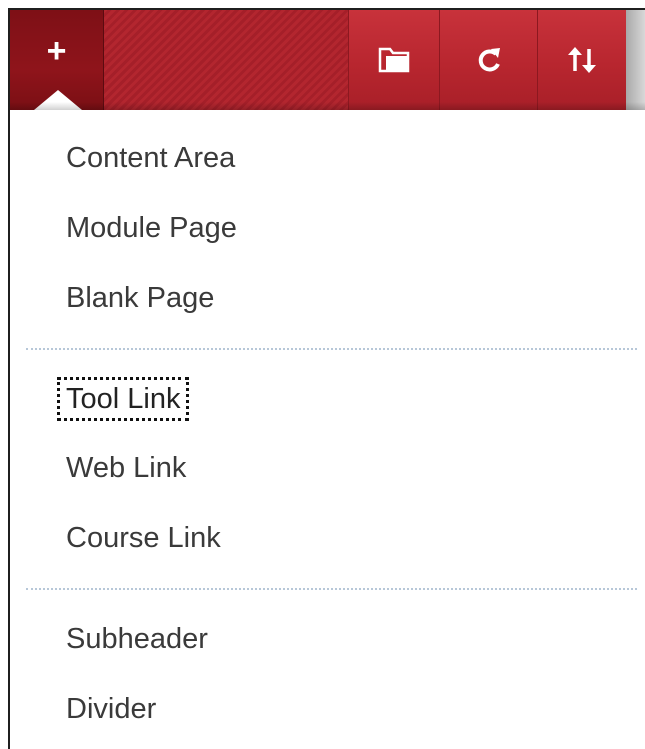 This screenshot has height=749, width=645. Describe the element at coordinates (327, 60) in the screenshot. I see `course-menu-toolbar: +` at that location.